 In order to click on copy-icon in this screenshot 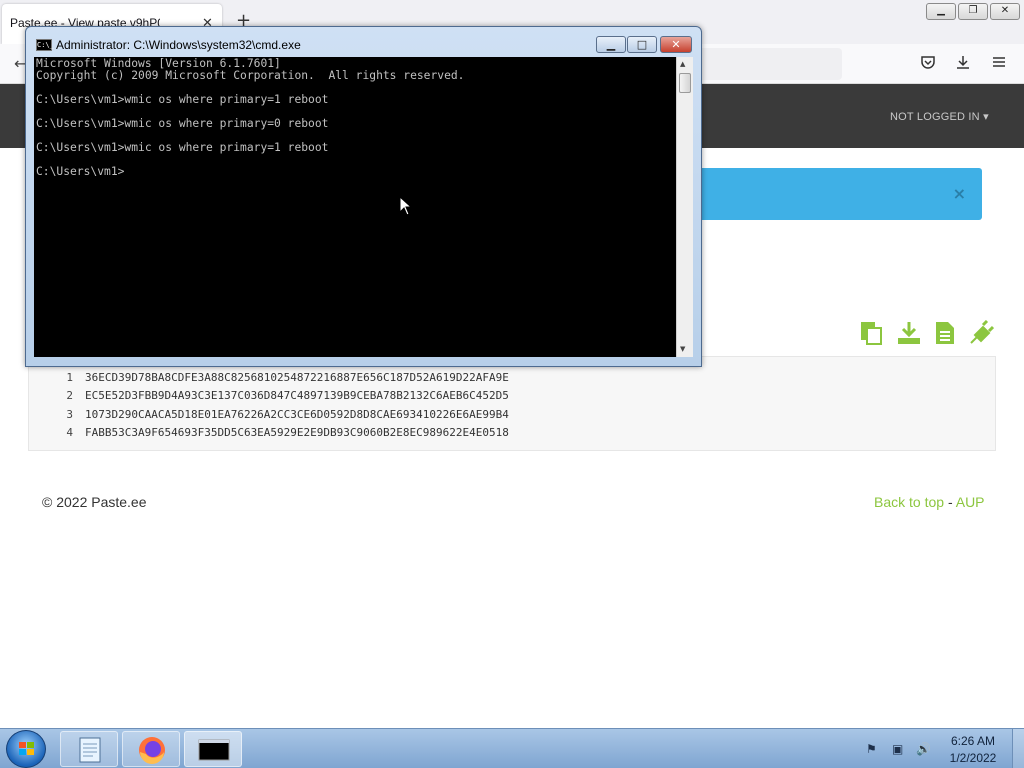, I will do `click(871, 336)`.